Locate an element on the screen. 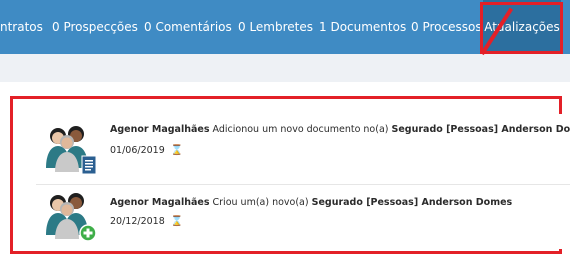 The image size is (570, 271). tab-prospeccoes: 0 Prospecções is located at coordinates (95, 27).